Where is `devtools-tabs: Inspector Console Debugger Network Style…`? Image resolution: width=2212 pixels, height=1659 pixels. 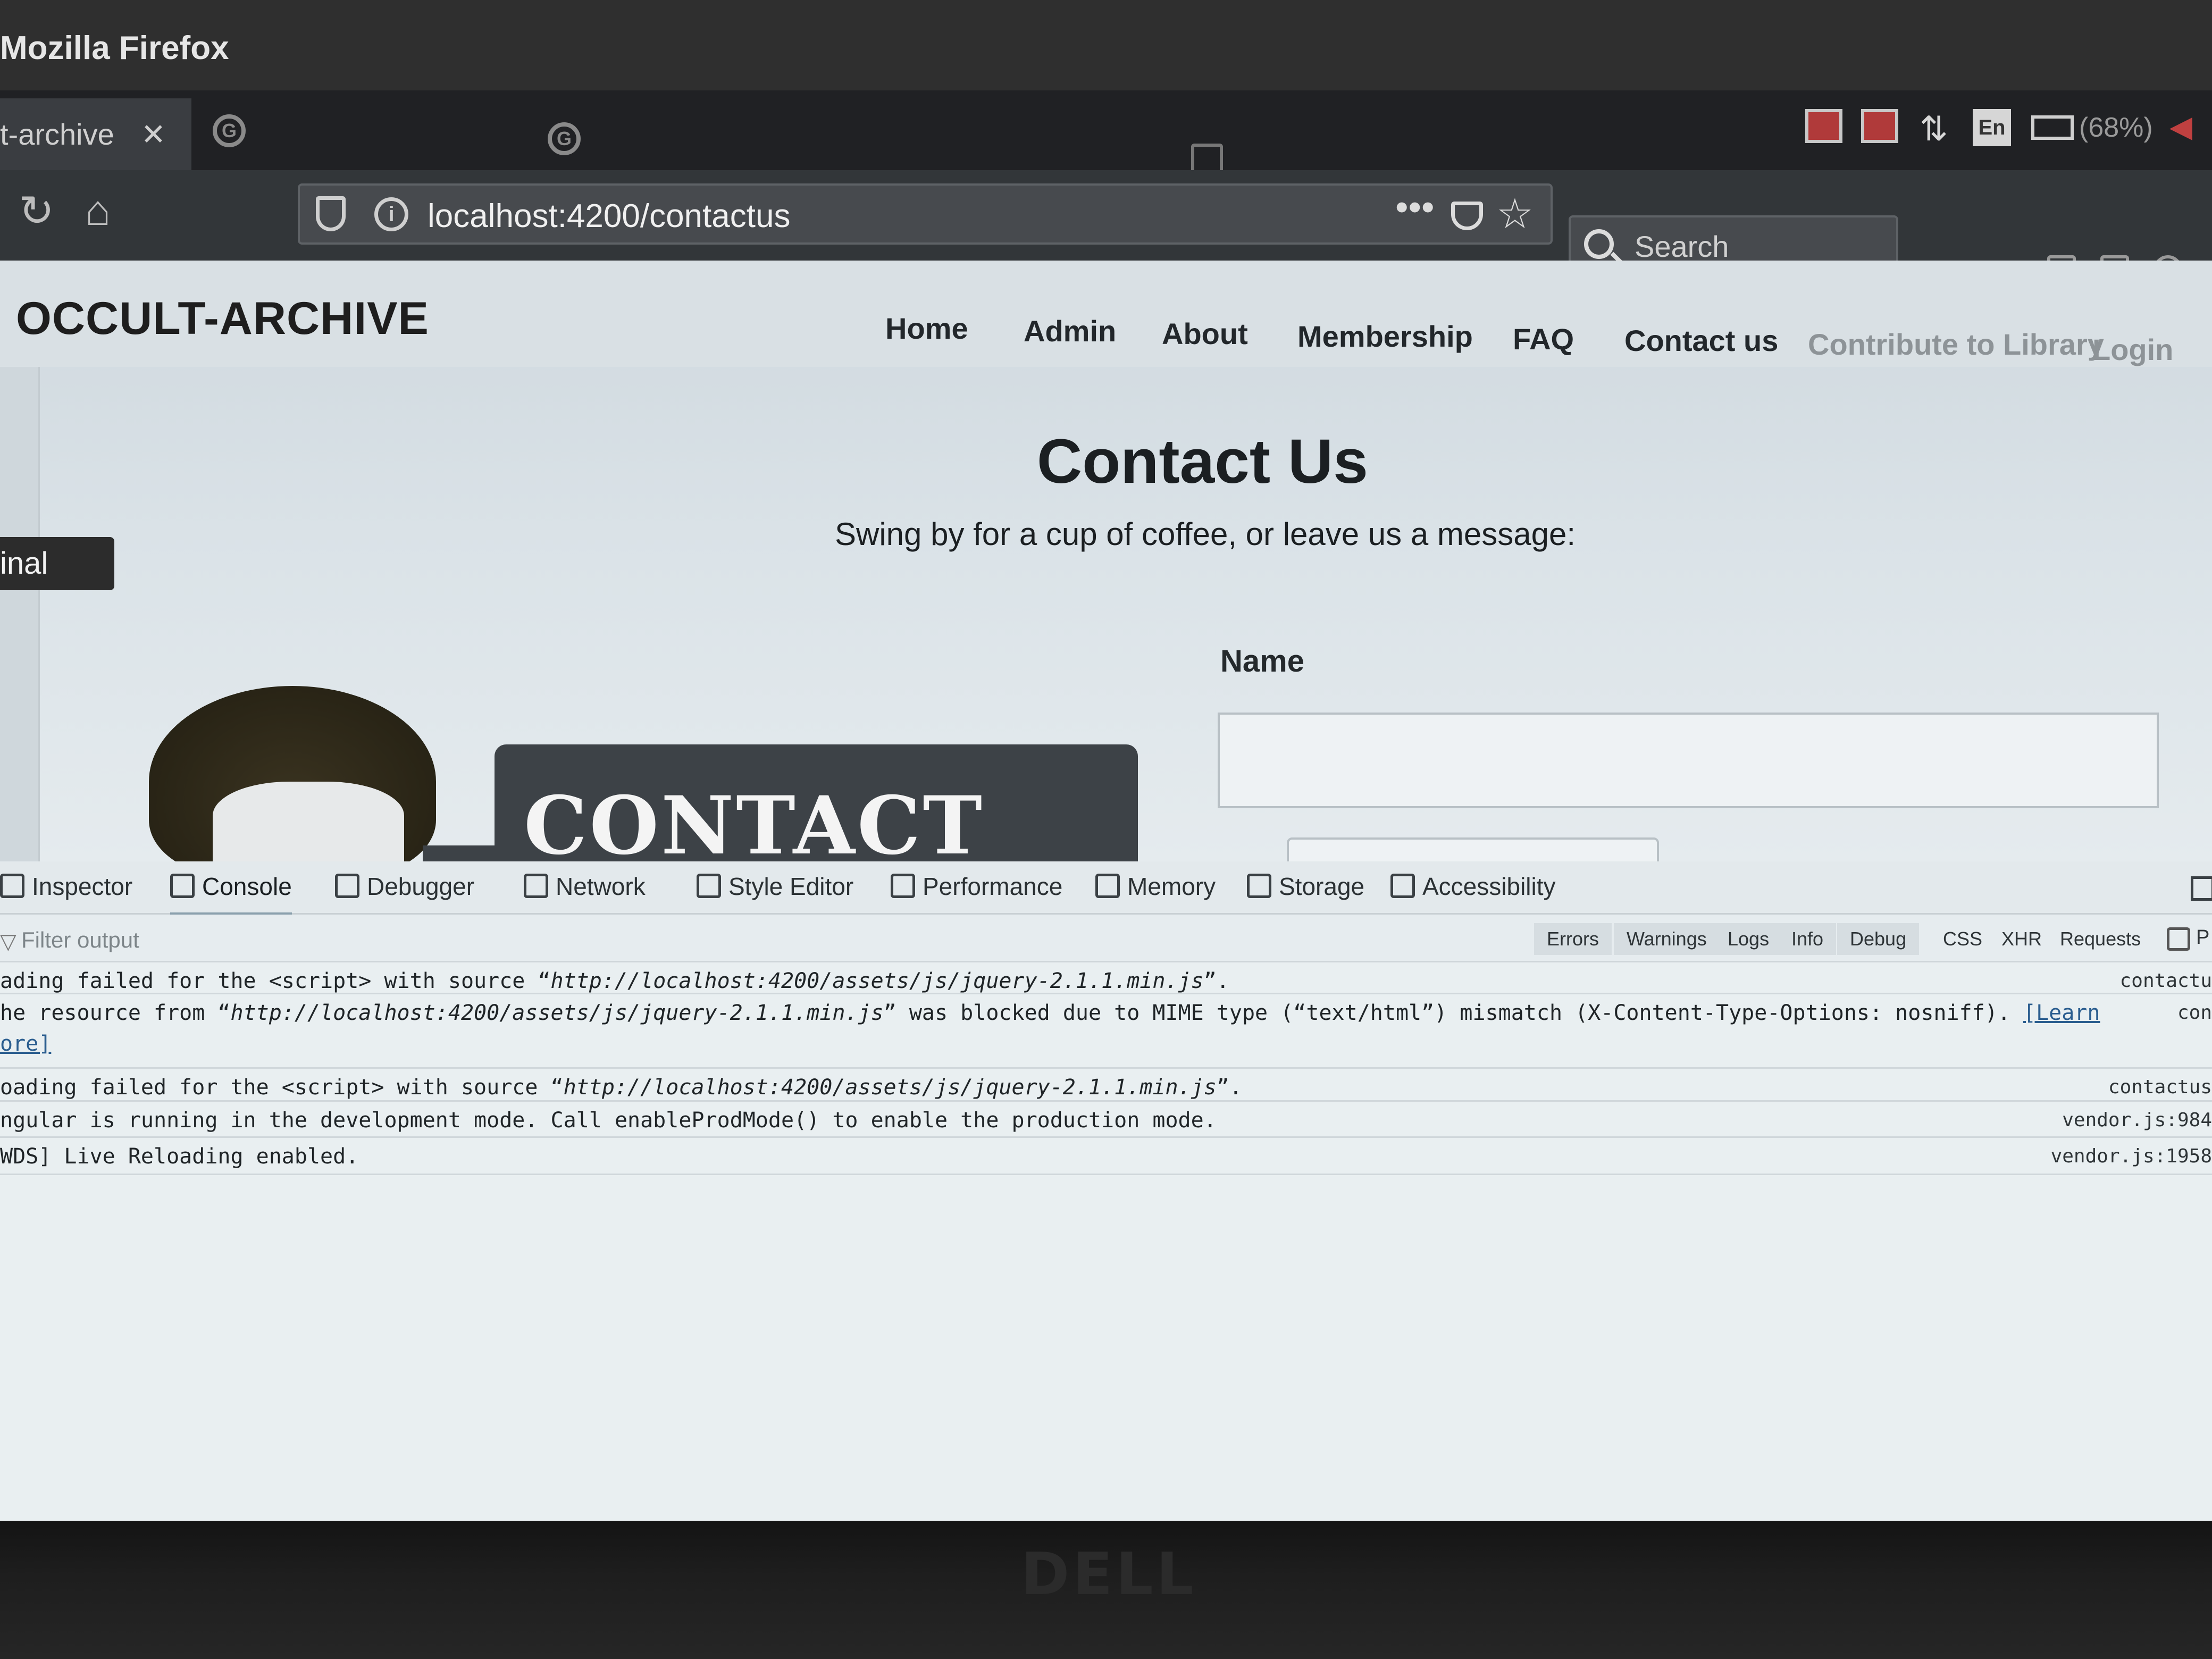 devtools-tabs: Inspector Console Debugger Network Style… is located at coordinates (1106, 888).